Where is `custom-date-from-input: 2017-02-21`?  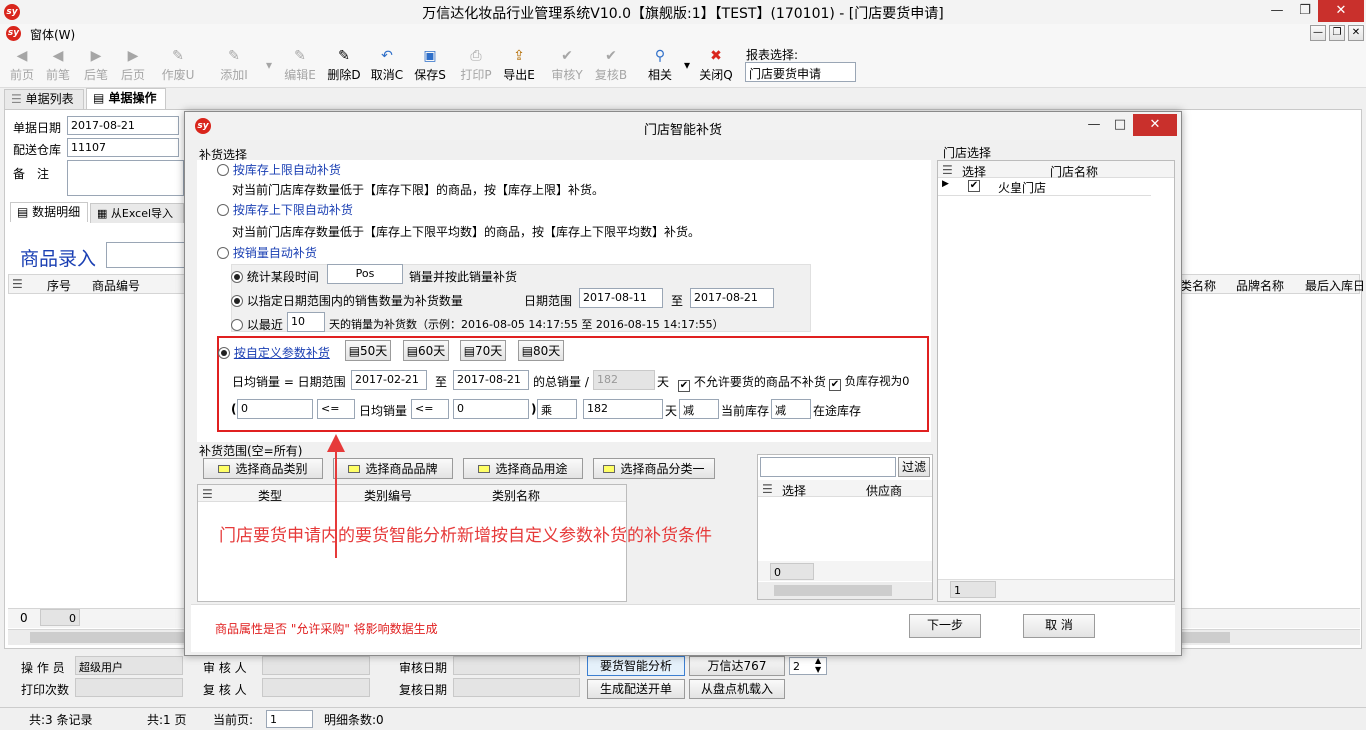 custom-date-from-input: 2017-02-21 is located at coordinates (389, 380).